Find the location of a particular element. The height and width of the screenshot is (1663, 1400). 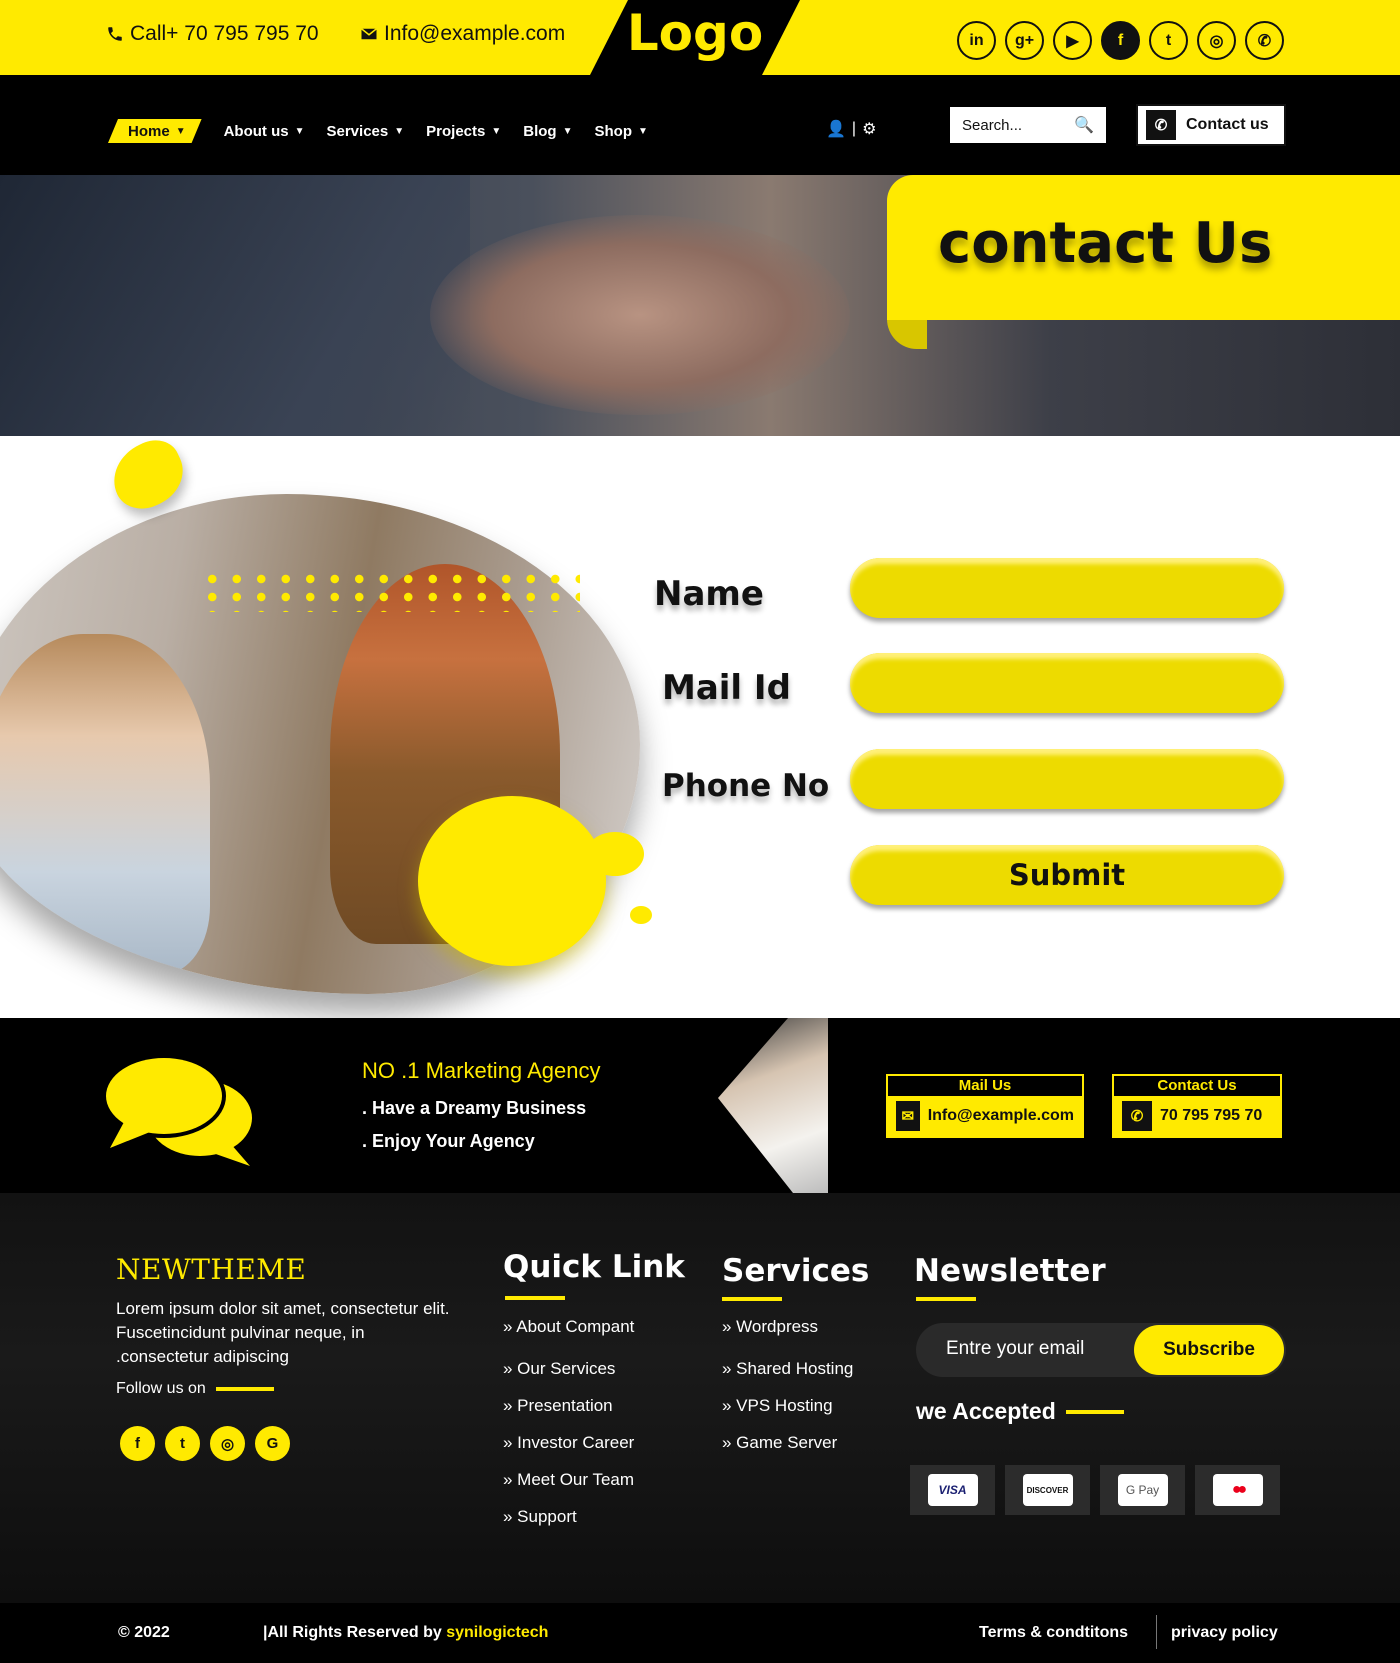

gear-icon: ⚙ is located at coordinates (869, 129).